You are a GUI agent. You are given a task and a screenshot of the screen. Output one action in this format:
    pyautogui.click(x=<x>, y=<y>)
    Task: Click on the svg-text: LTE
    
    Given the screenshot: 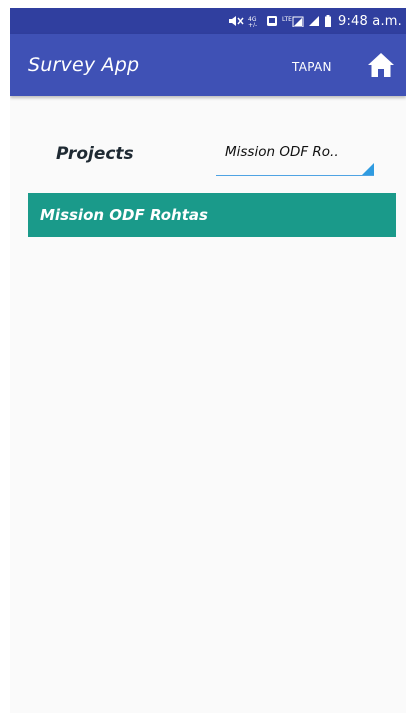 What is the action you would take?
    pyautogui.click(x=287, y=19)
    